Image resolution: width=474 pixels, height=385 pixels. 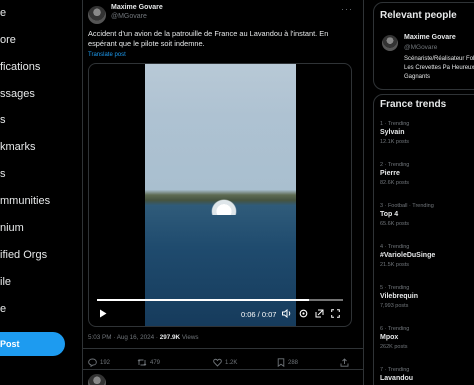 What do you see at coordinates (397, 378) in the screenshot?
I see `trend-name: Lavandou` at bounding box center [397, 378].